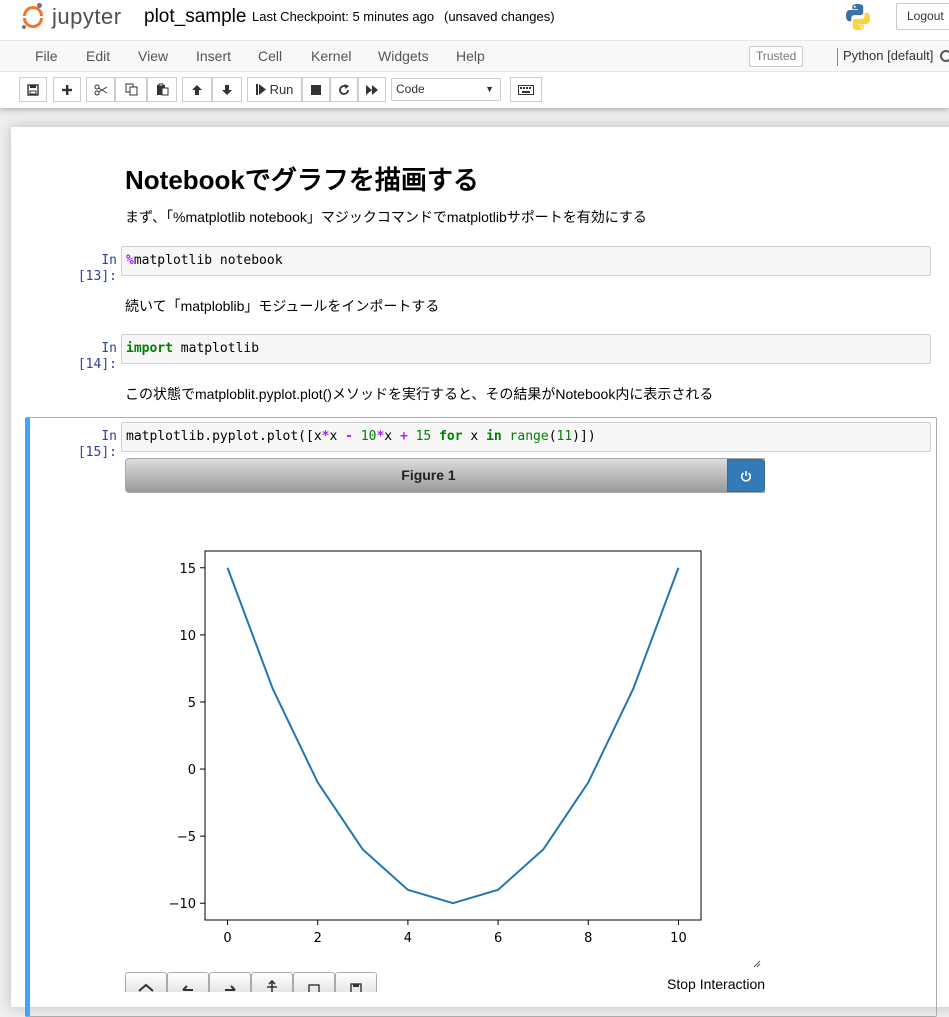 The image size is (949, 1017). I want to click on back-button, so click(188, 982).